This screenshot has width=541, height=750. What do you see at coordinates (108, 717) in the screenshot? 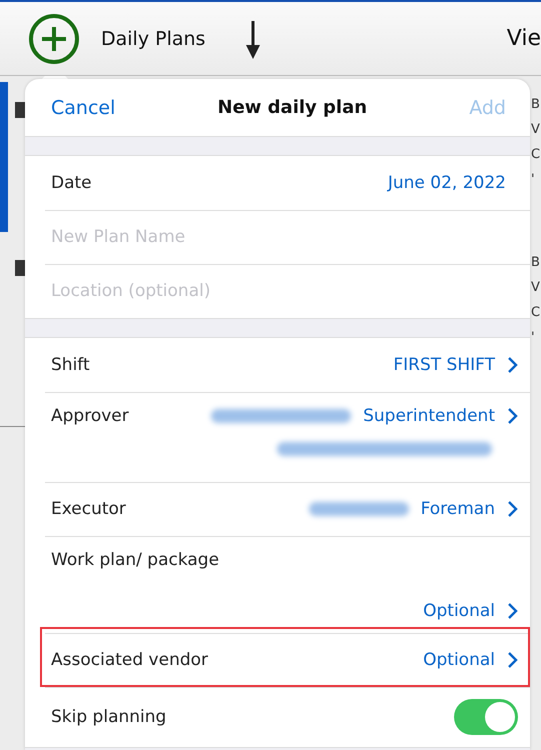
I see `field-label: Skip planning` at bounding box center [108, 717].